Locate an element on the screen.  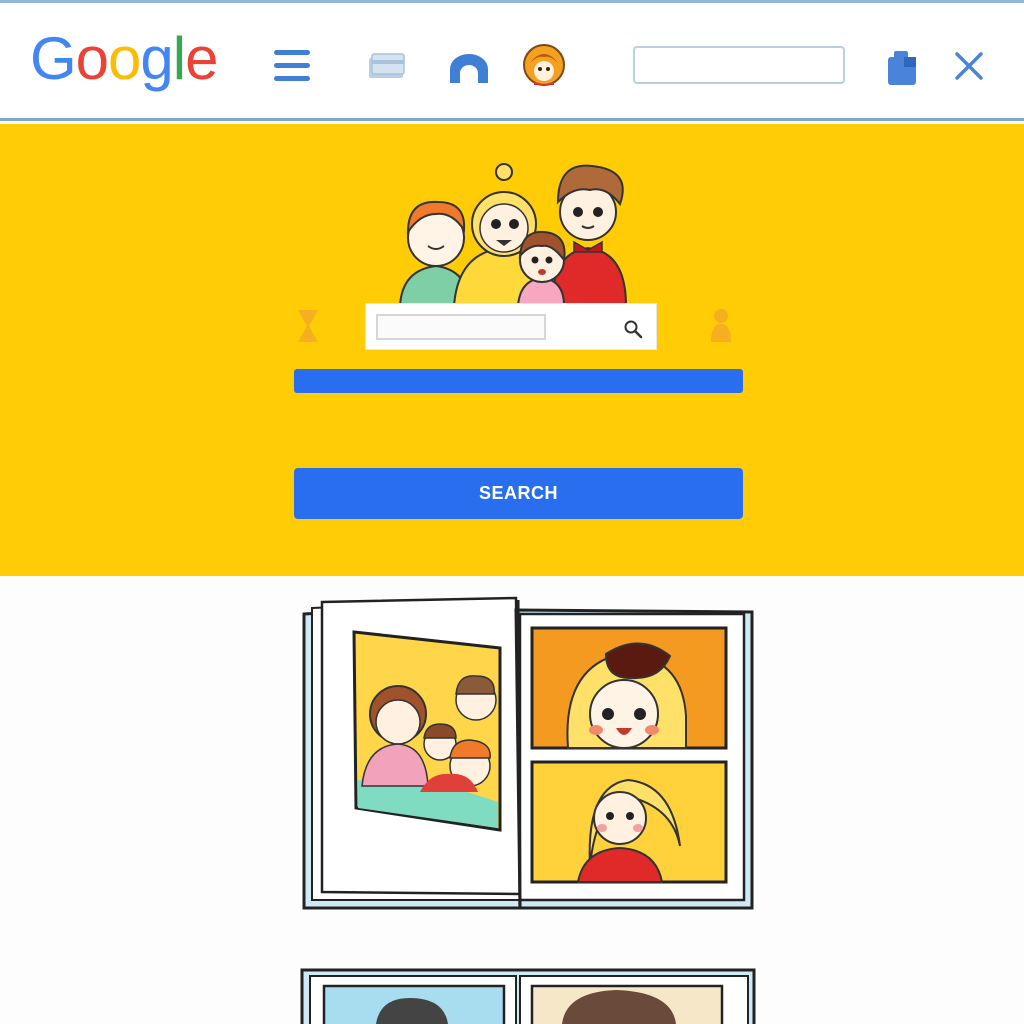
google-logo: Google is located at coordinates (124, 58).